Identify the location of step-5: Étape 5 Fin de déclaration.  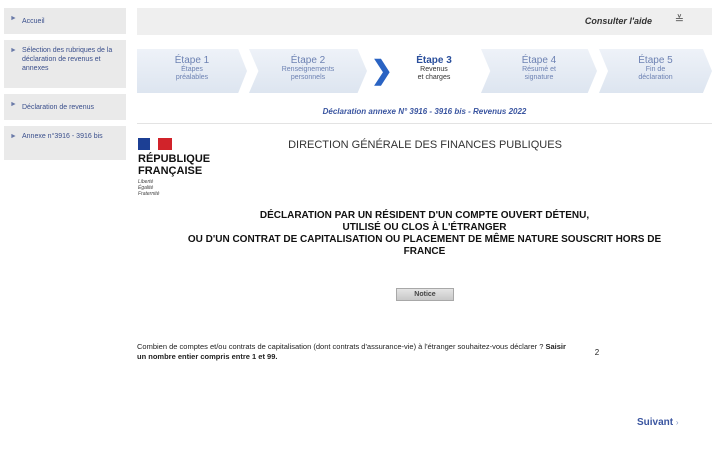
(655, 71).